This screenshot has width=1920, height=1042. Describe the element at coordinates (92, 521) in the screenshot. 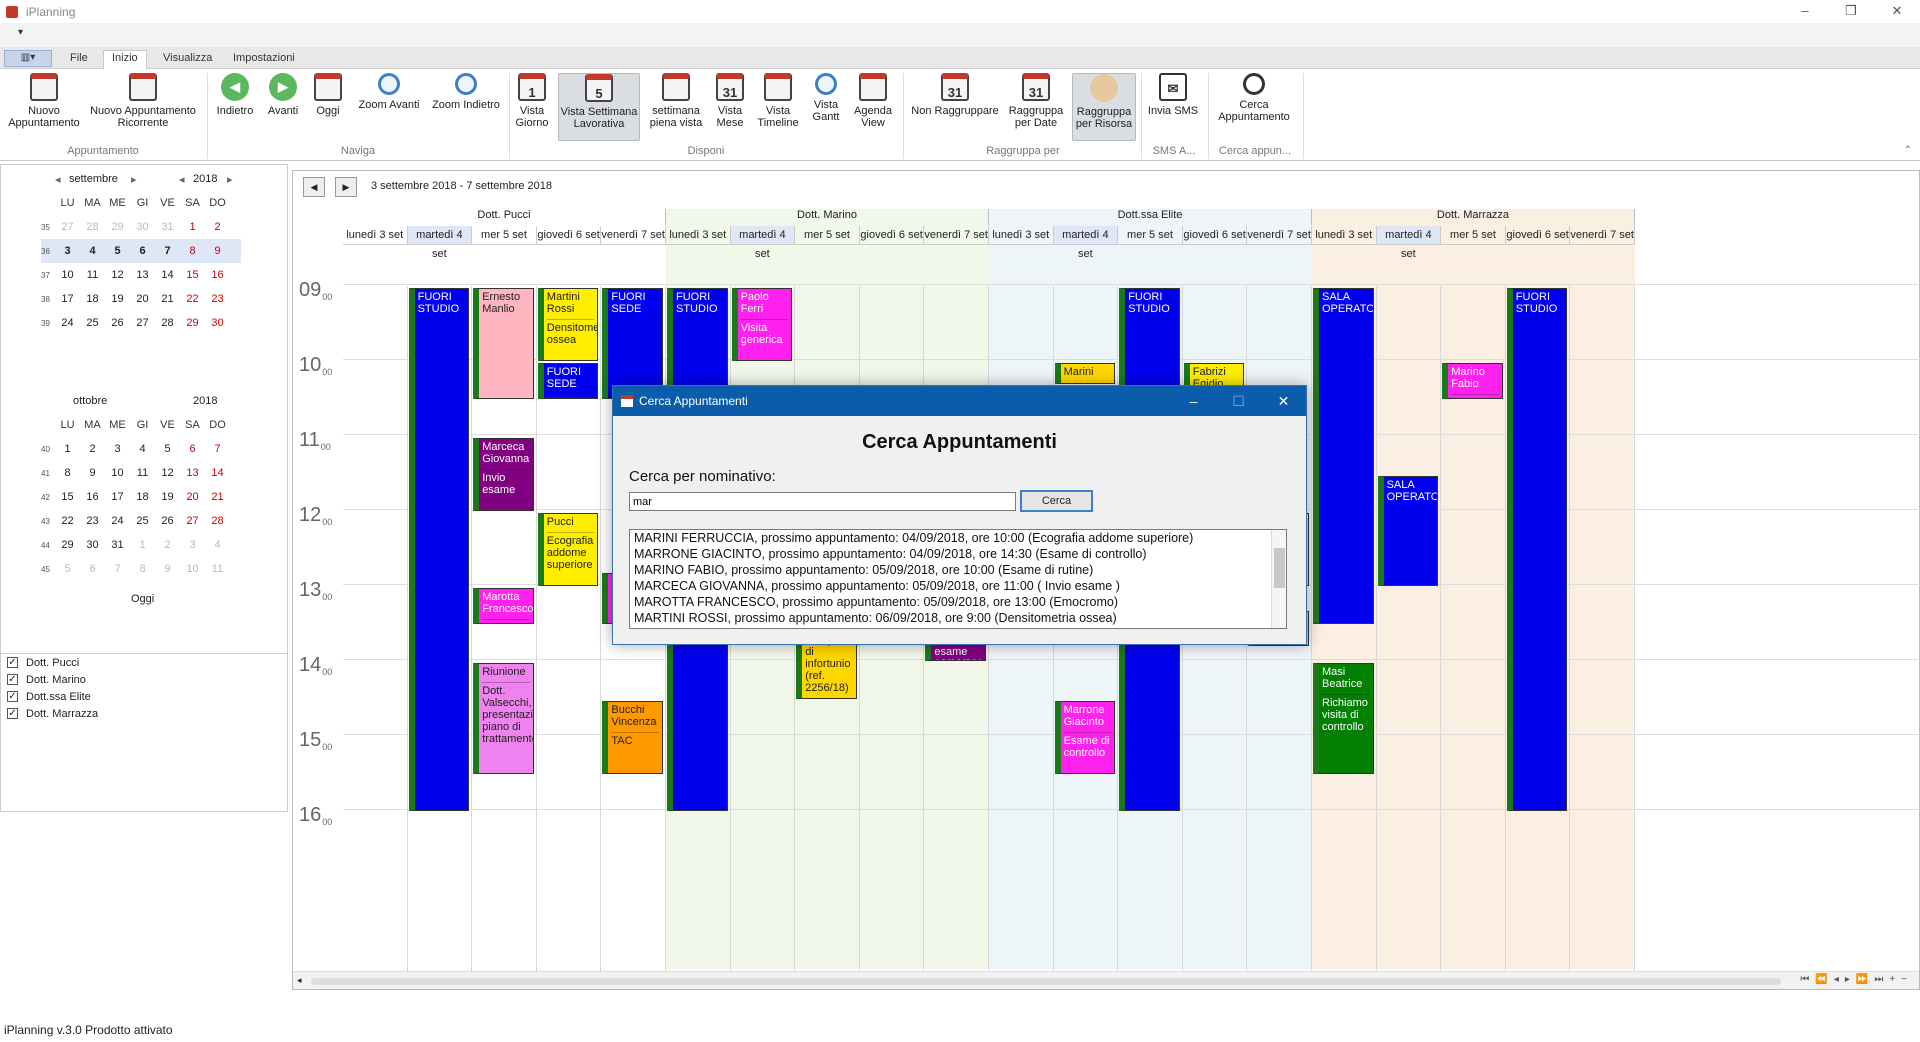

I see `calendar-day: 23` at that location.